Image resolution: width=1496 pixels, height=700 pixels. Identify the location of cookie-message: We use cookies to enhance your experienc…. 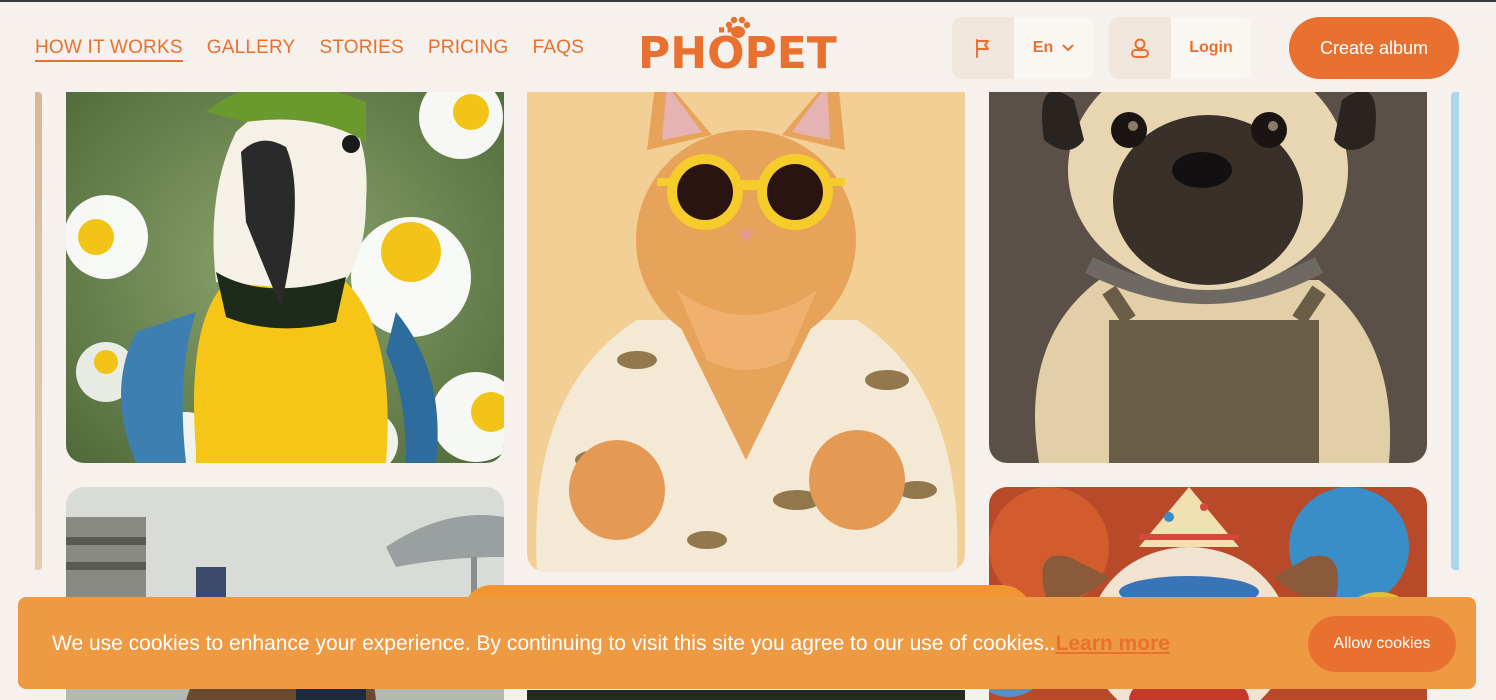
(611, 644).